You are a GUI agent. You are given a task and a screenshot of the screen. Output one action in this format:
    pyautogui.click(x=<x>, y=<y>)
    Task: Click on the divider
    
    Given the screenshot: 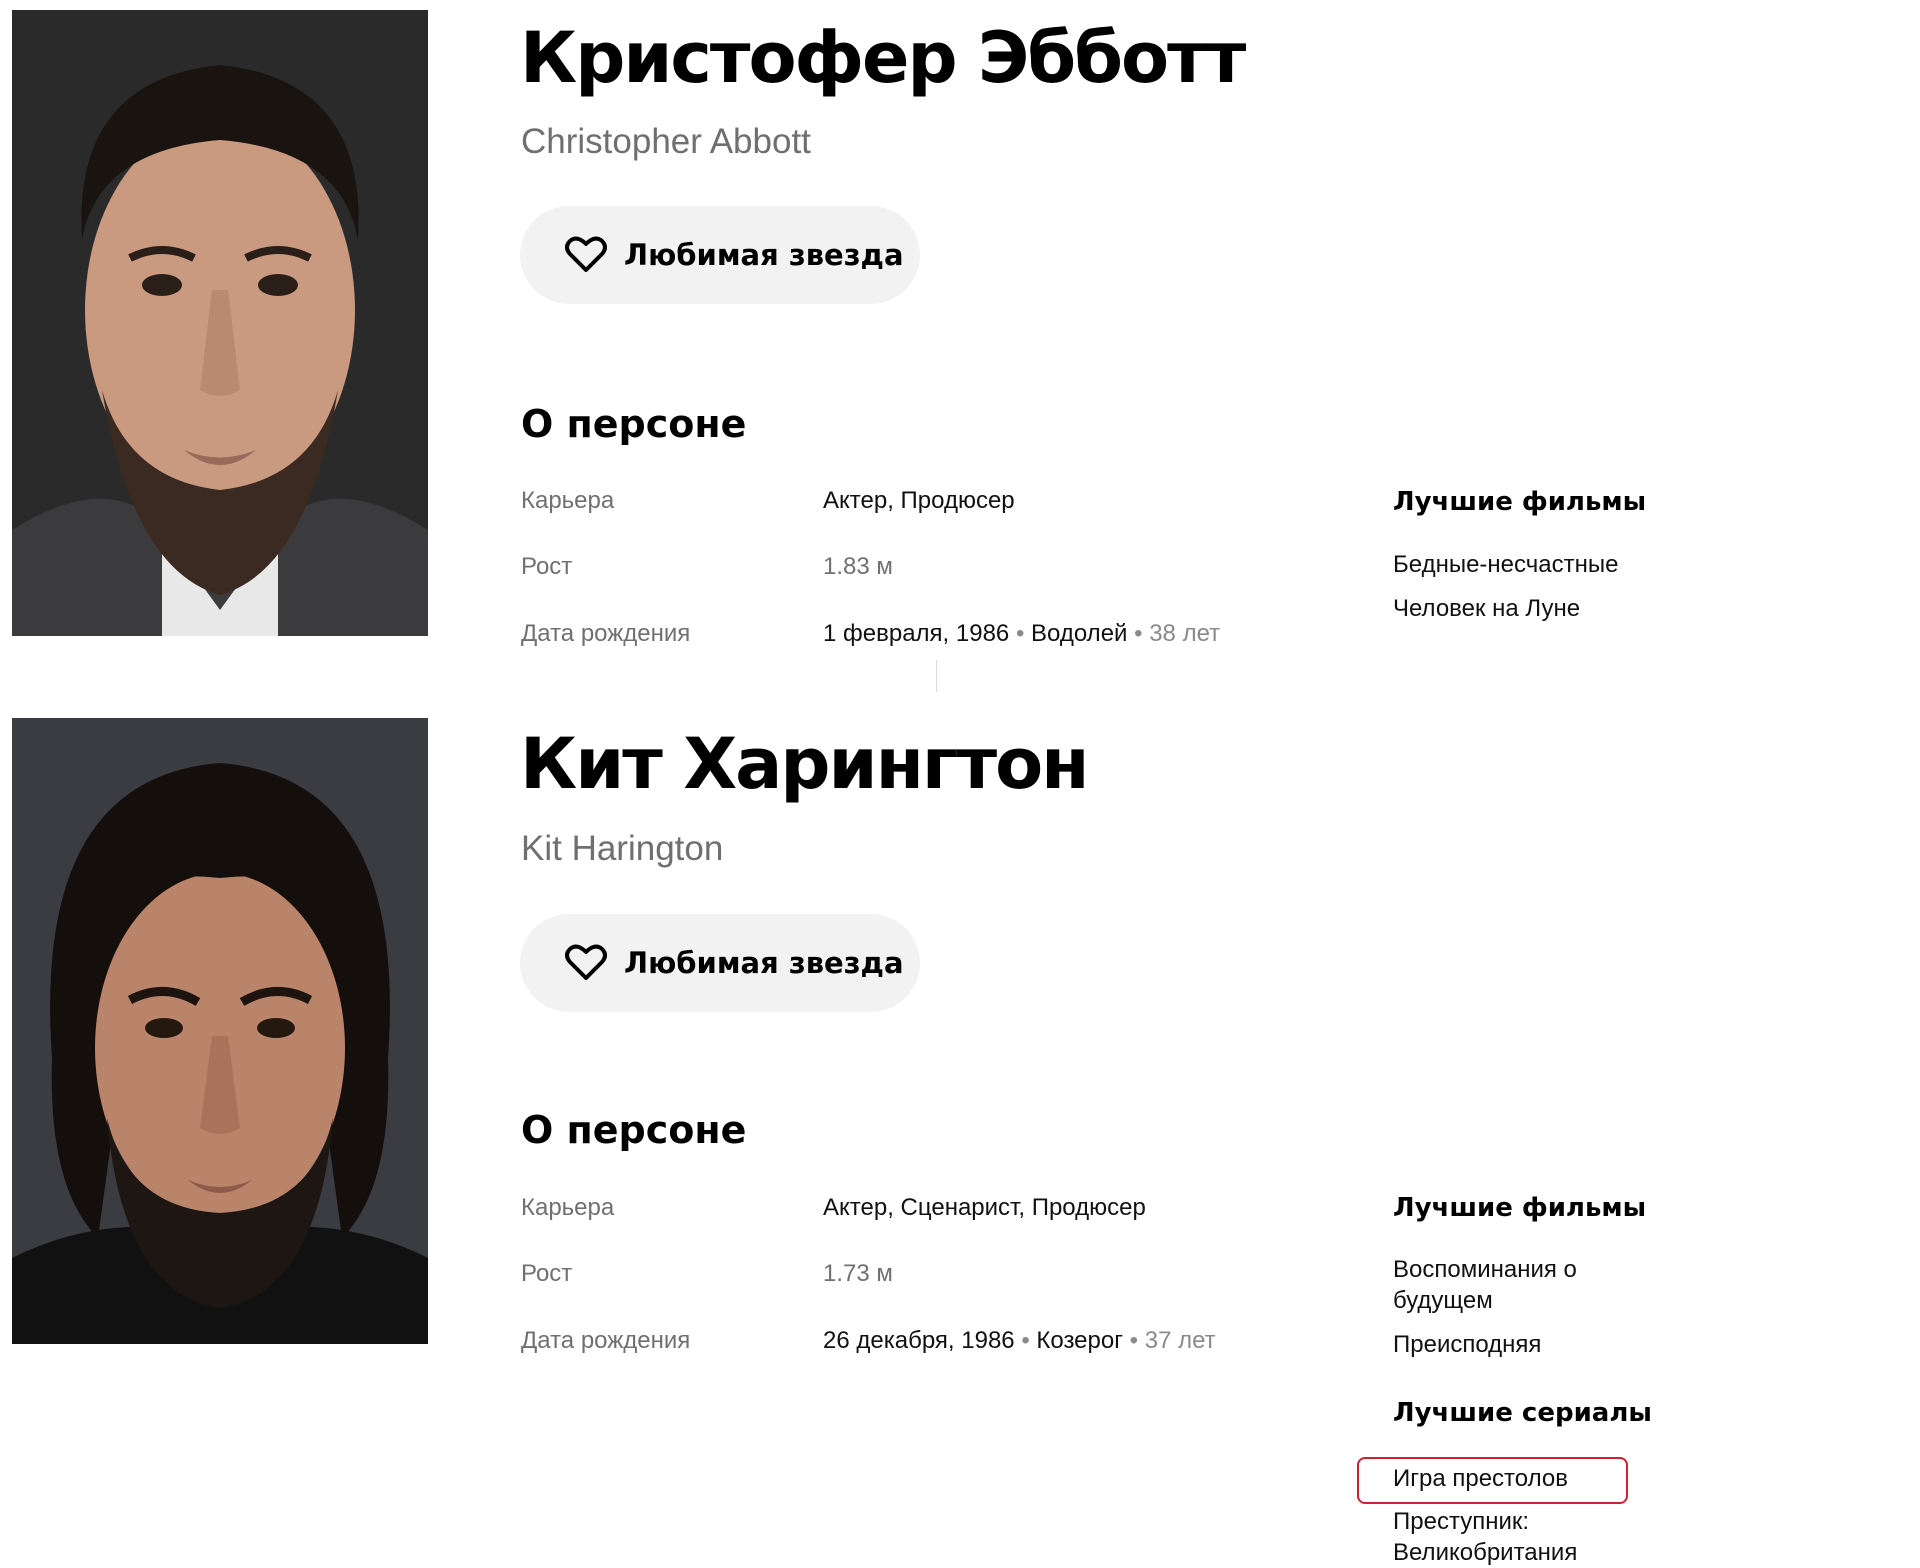 What is the action you would take?
    pyautogui.click(x=936, y=676)
    